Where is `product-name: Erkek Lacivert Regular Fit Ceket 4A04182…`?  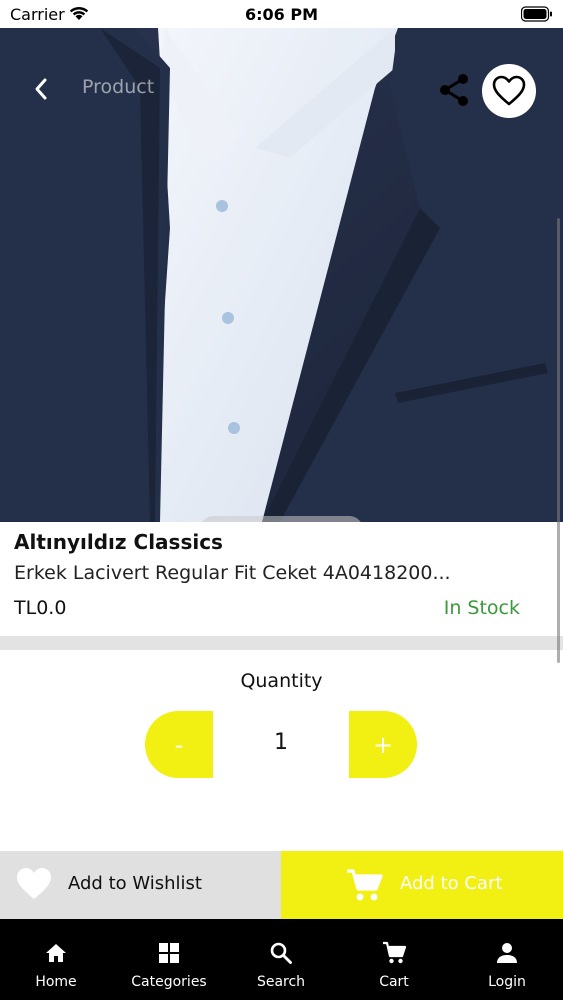 product-name: Erkek Lacivert Regular Fit Ceket 4A04182… is located at coordinates (232, 573).